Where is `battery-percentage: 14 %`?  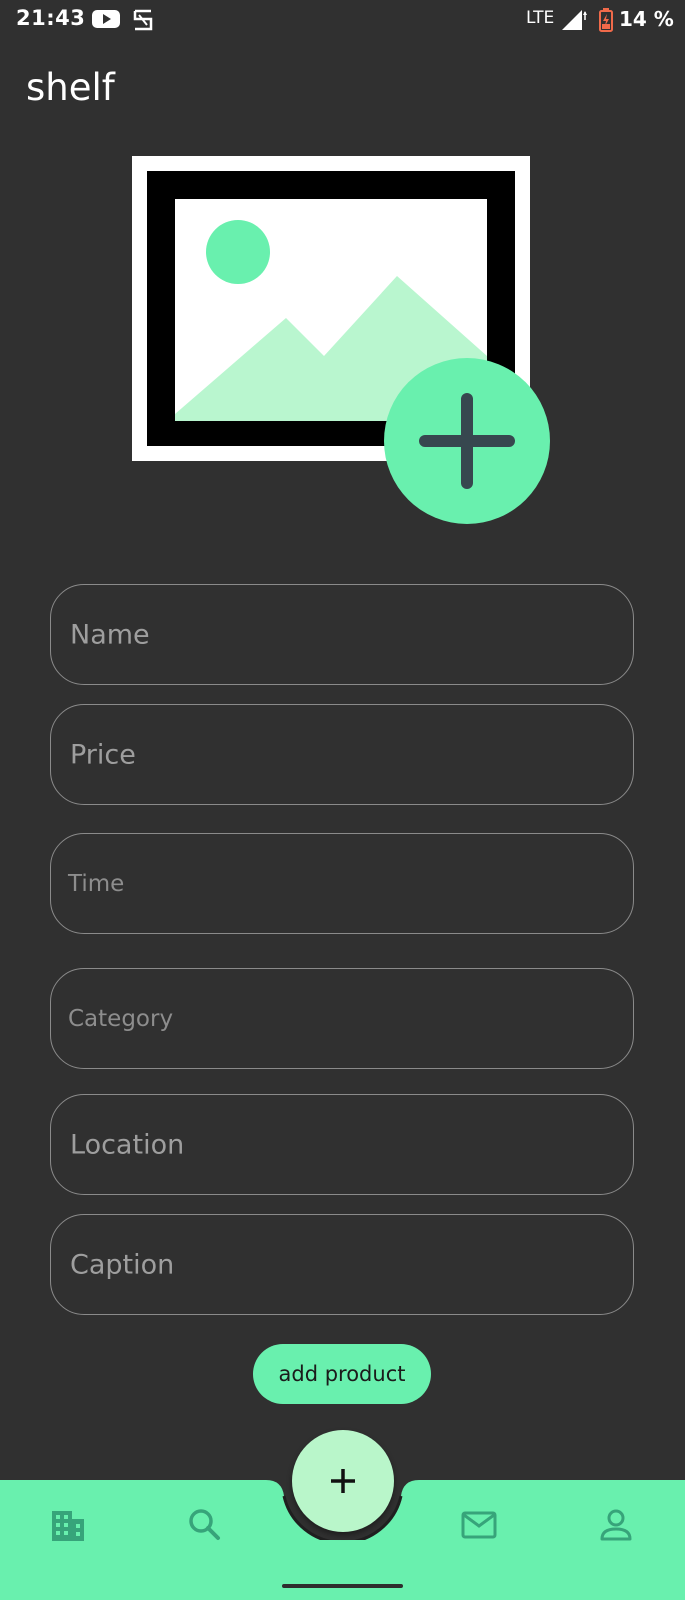 battery-percentage: 14 % is located at coordinates (646, 19).